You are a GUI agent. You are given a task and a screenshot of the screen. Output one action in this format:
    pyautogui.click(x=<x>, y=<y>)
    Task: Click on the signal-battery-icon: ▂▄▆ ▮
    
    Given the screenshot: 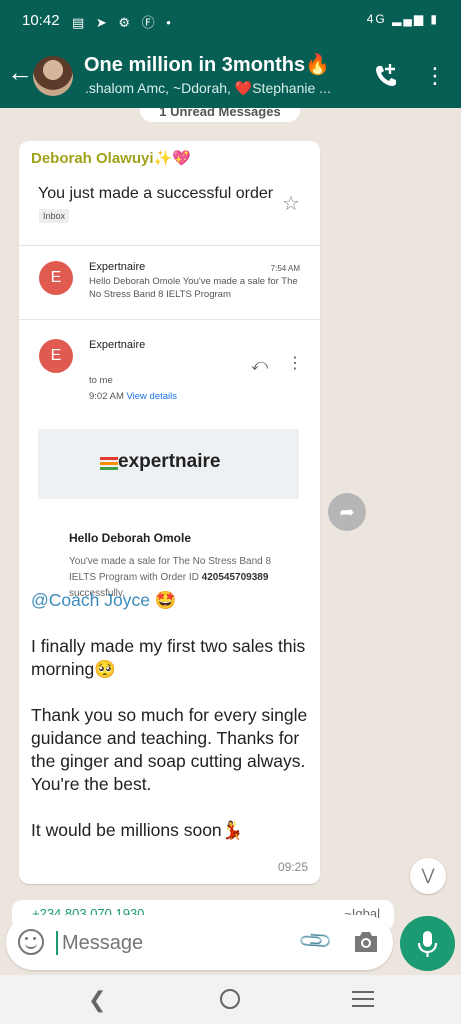 What is the action you would take?
    pyautogui.click(x=415, y=19)
    